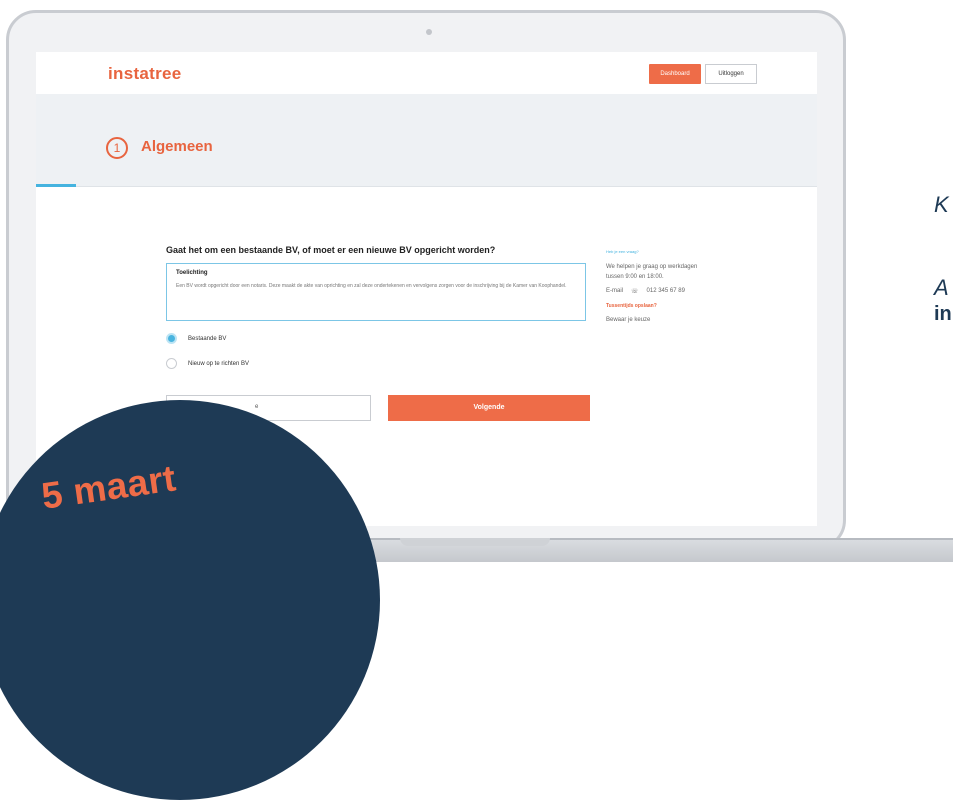 The height and width of the screenshot is (800, 953). Describe the element at coordinates (171, 338) in the screenshot. I see `radio-checked-icon` at that location.